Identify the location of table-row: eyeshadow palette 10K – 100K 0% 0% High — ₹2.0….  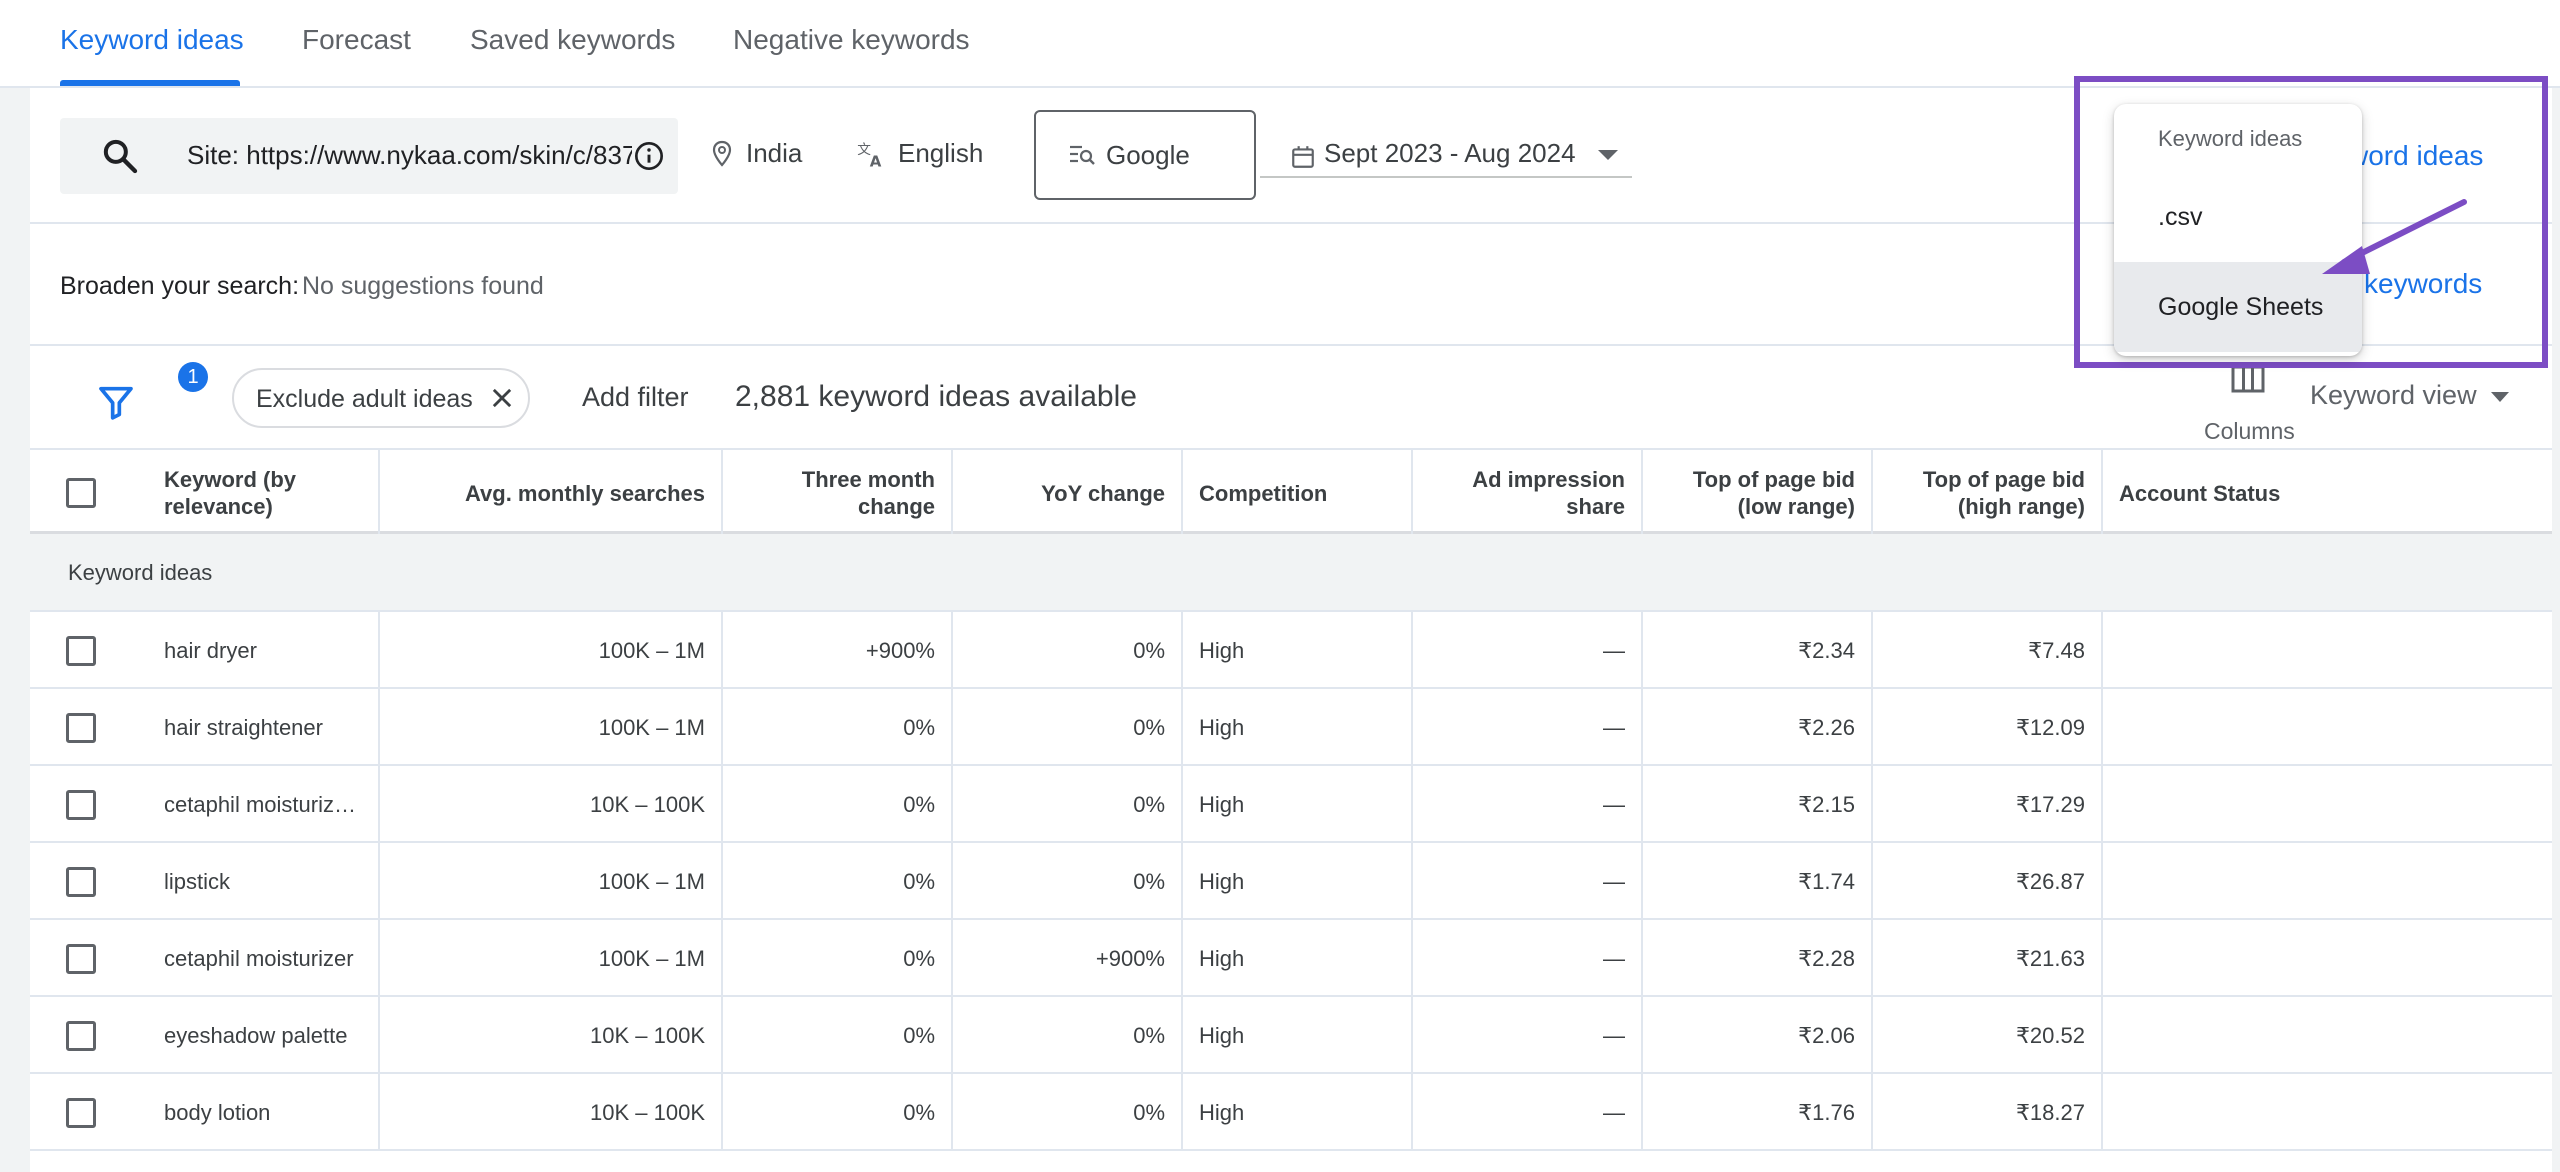
(1291, 1035).